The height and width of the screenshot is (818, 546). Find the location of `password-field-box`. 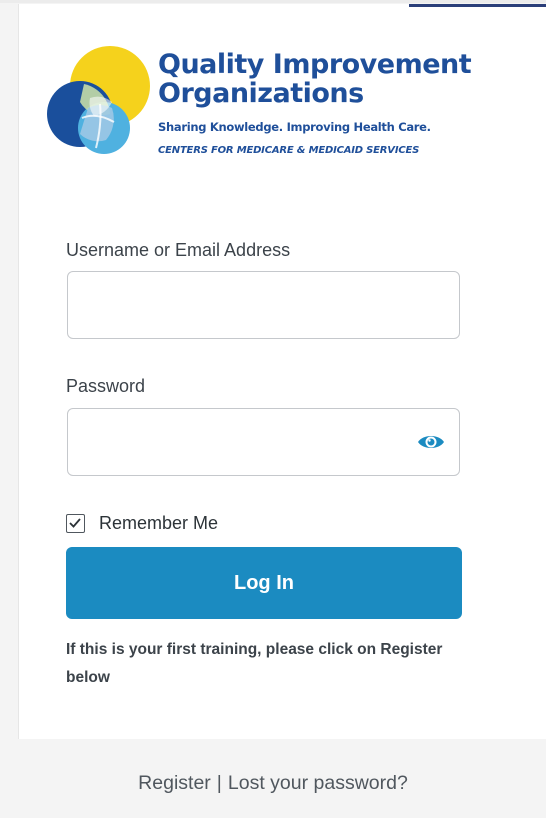

password-field-box is located at coordinates (263, 442).